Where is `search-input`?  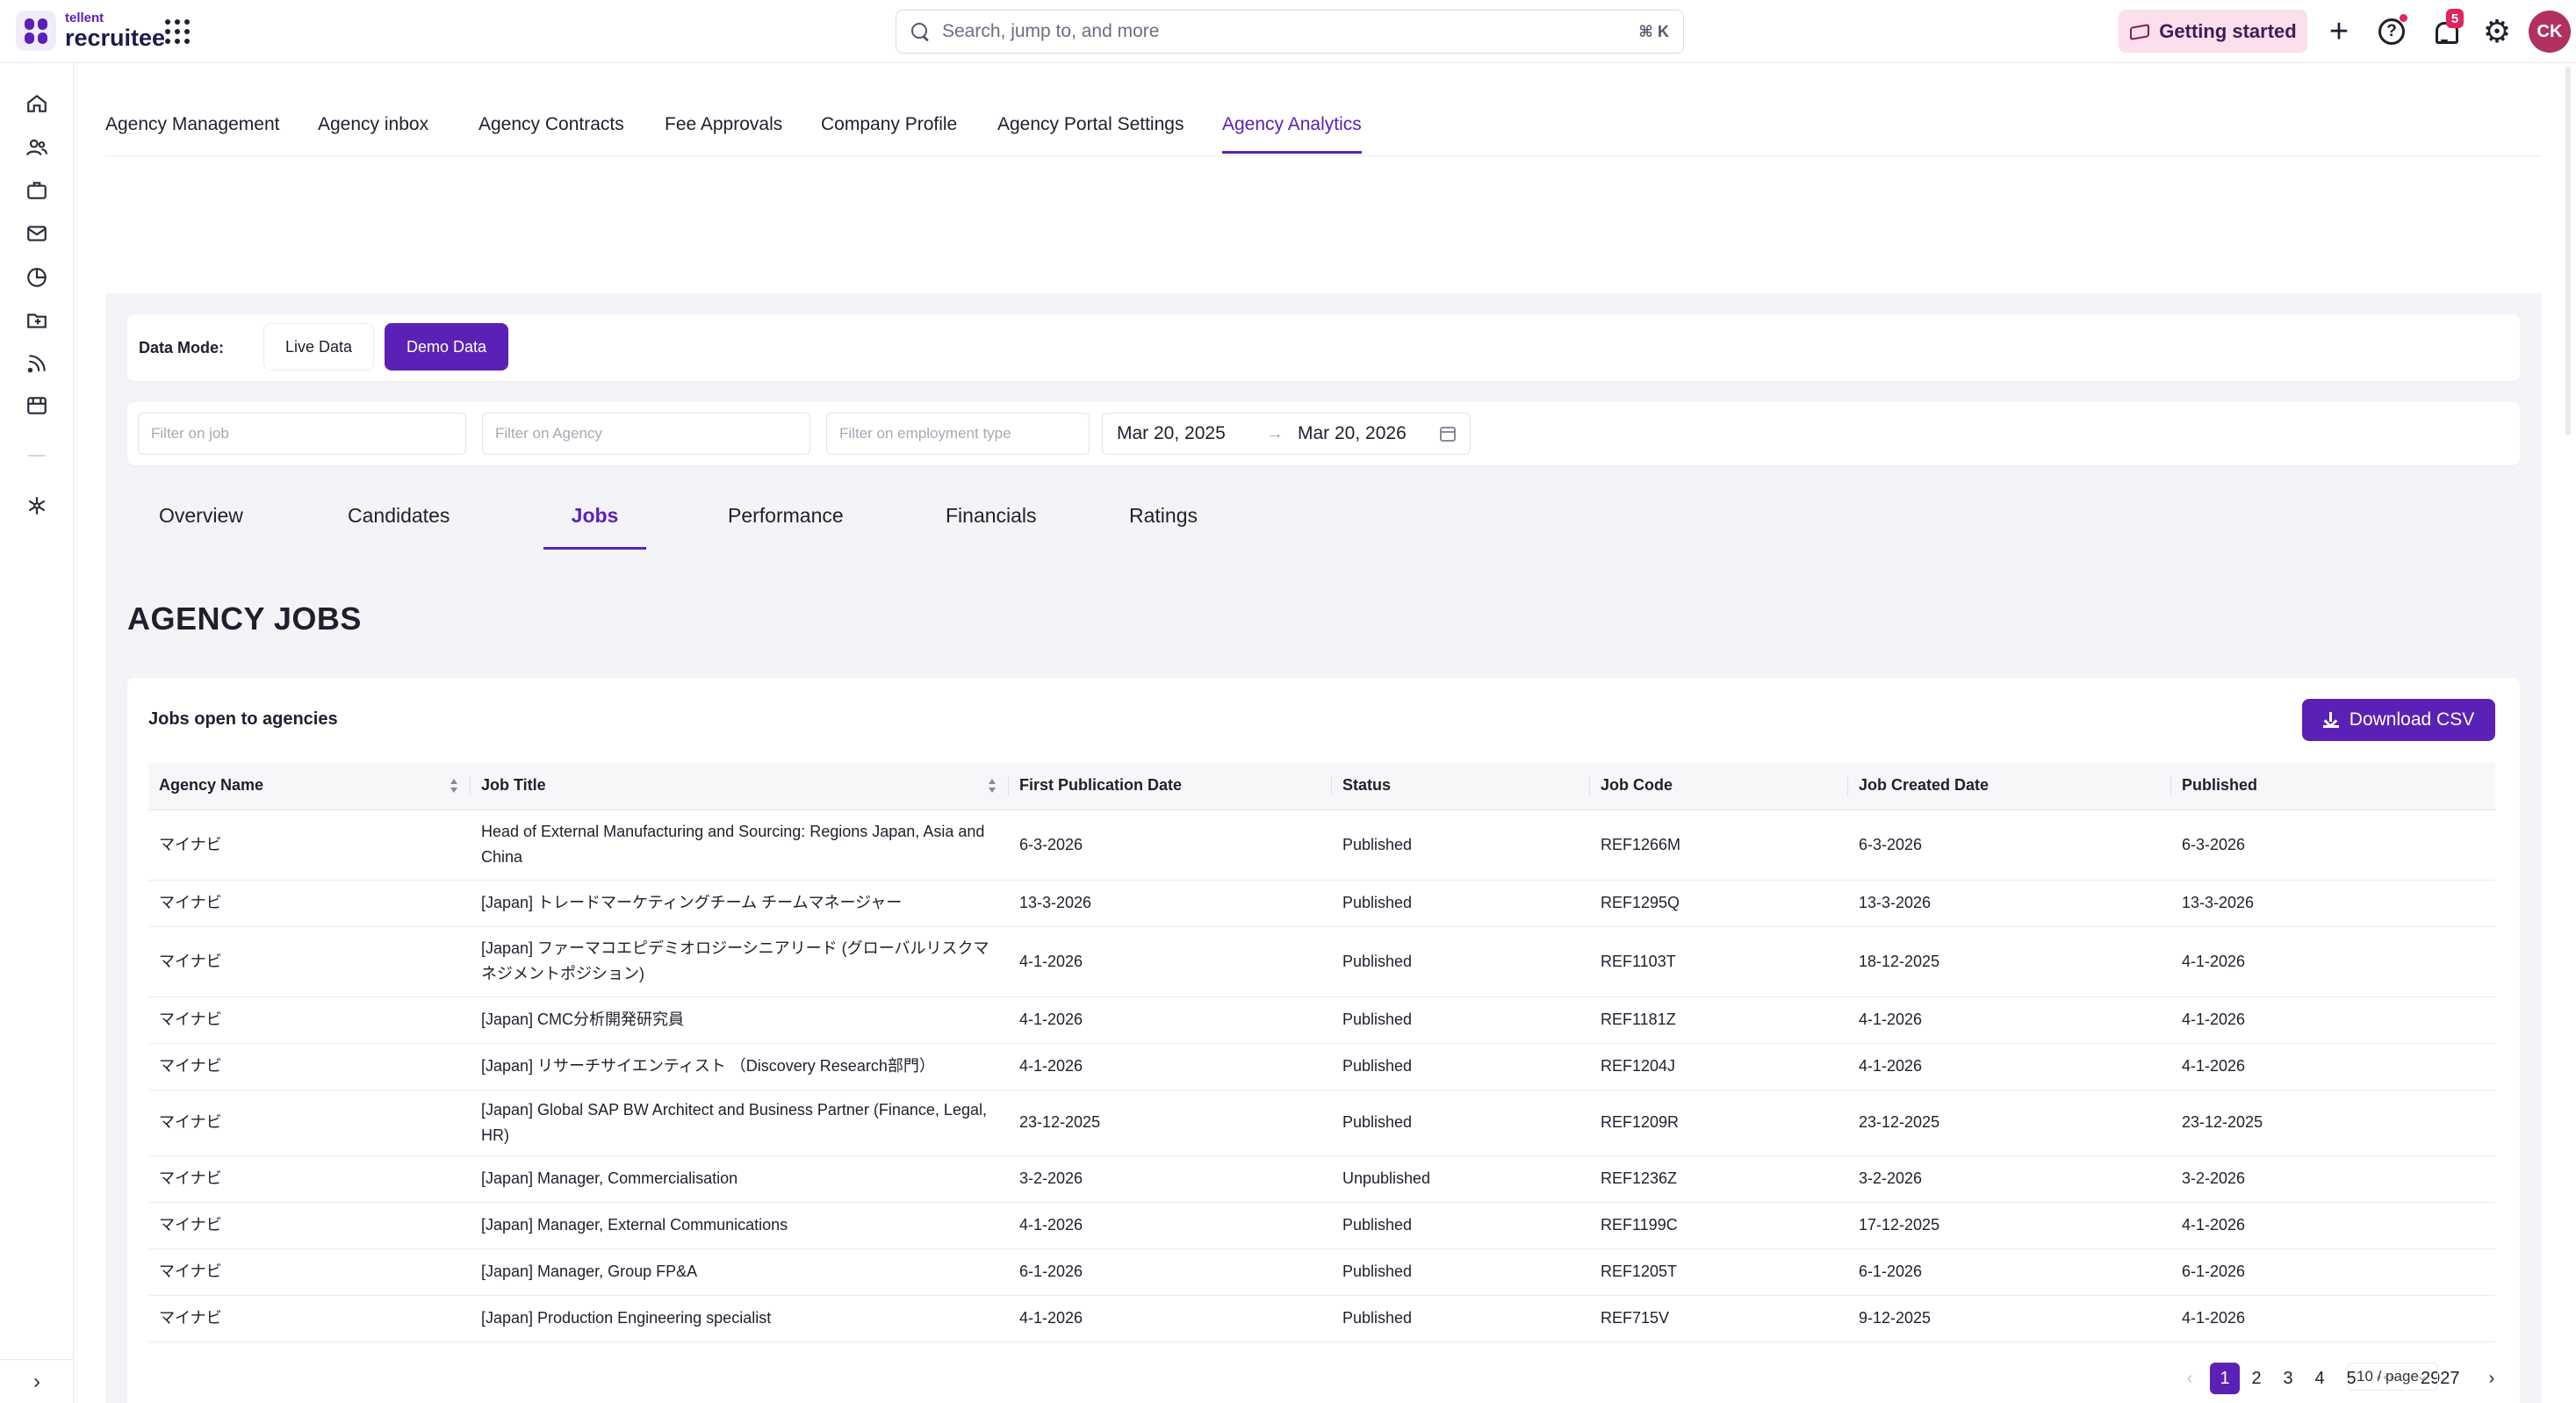
search-input is located at coordinates (1290, 31).